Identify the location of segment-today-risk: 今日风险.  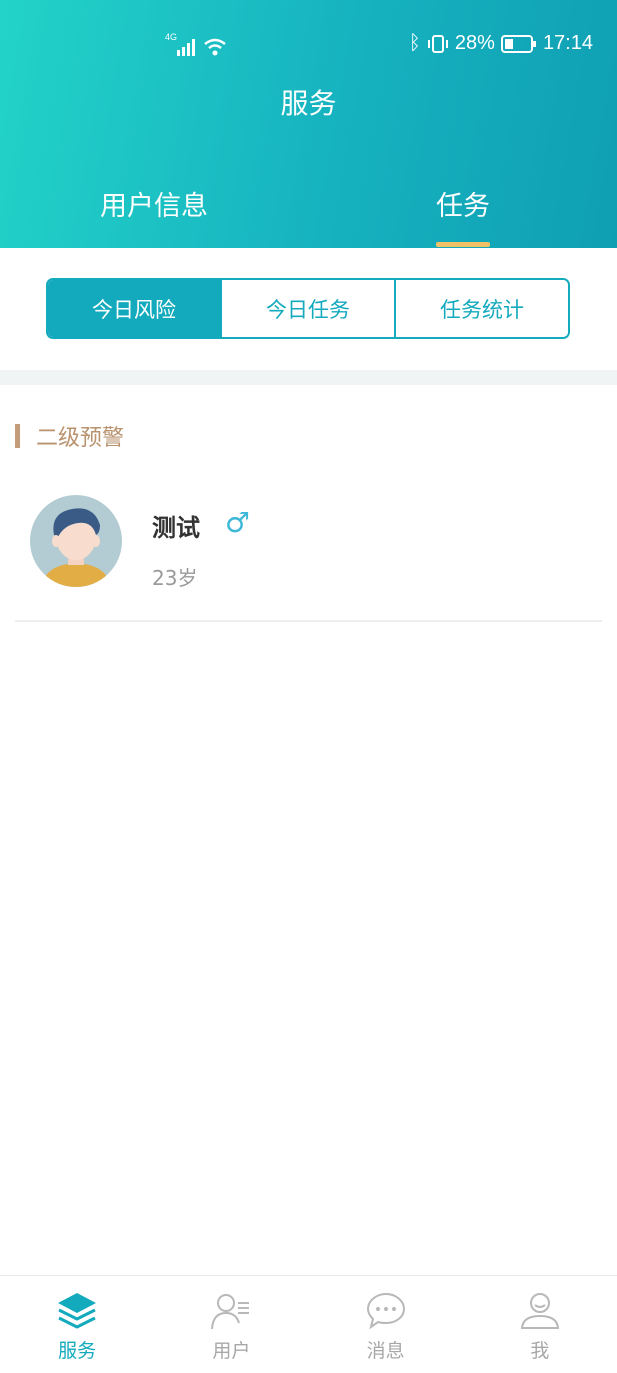
(134, 308).